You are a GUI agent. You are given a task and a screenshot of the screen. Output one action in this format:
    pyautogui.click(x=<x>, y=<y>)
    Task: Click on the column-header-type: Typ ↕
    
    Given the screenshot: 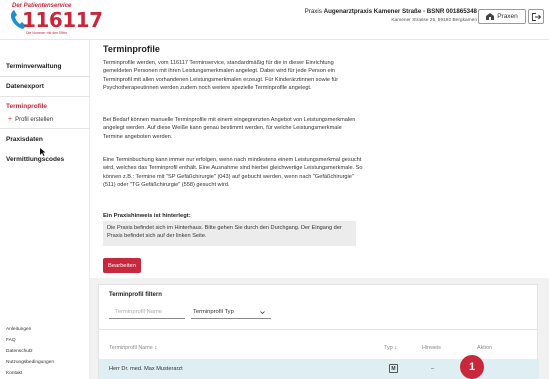 What is the action you would take?
    pyautogui.click(x=390, y=348)
    